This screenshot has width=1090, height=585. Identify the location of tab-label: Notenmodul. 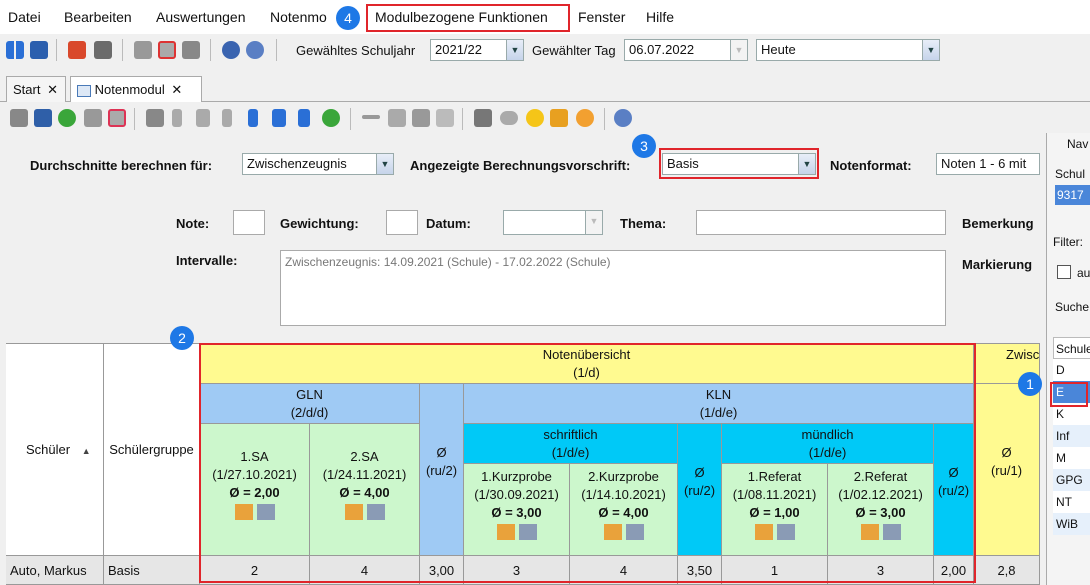
(129, 89).